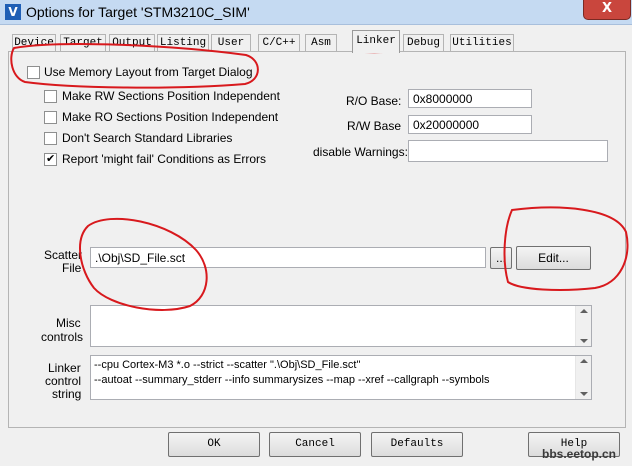  I want to click on tab-asm-label: Asm, so click(321, 43).